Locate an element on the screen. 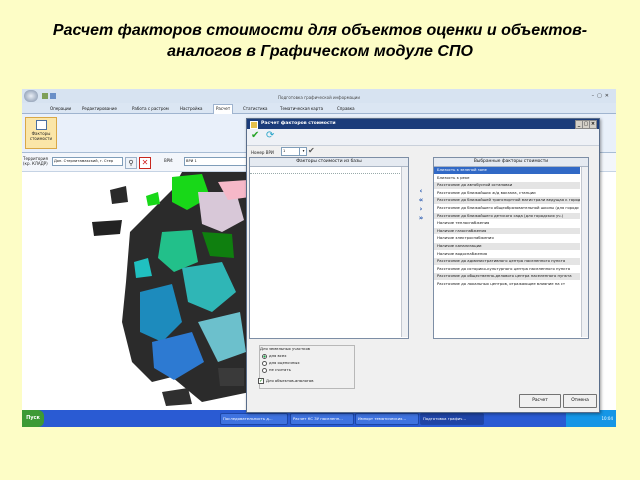 The width and height of the screenshot is (640, 480). window-controls: –▢✕ is located at coordinates (602, 96).